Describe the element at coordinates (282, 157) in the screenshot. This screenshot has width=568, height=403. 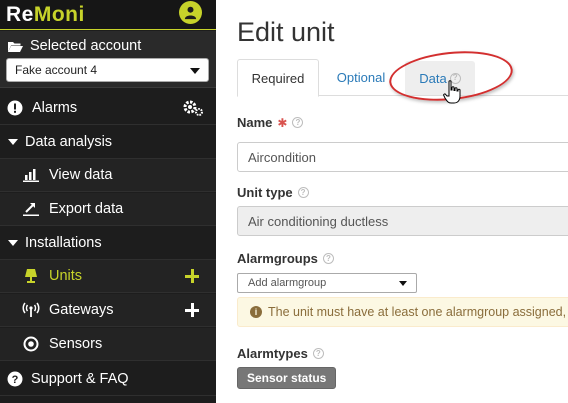
I see `name-input-value: Aircondition` at that location.